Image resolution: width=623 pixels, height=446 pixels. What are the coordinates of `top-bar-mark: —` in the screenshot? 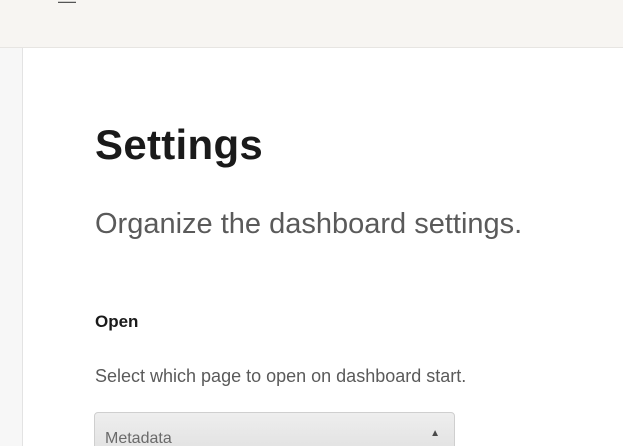 It's located at (67, 5).